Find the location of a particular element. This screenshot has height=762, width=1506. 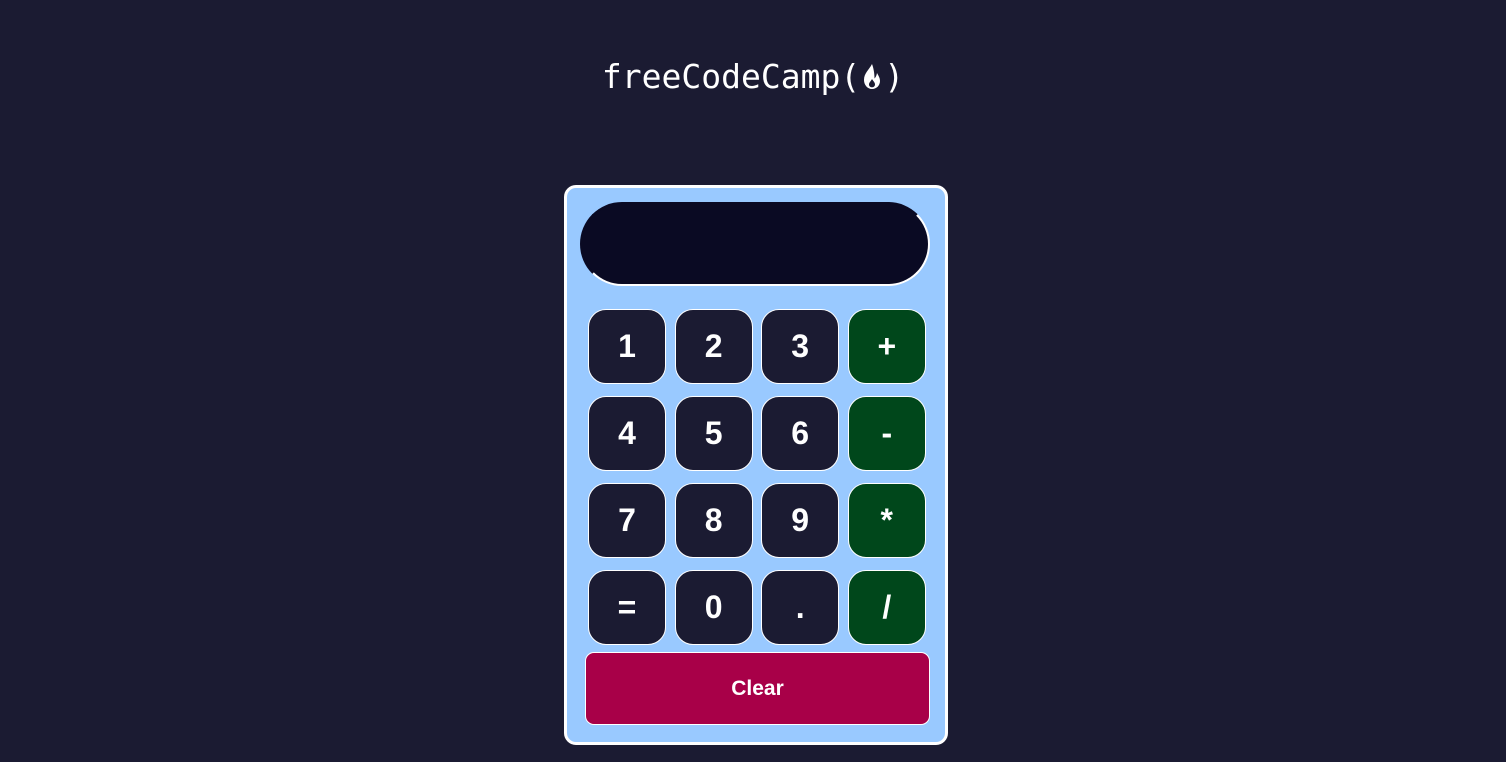

key-3: 3 is located at coordinates (800, 346).